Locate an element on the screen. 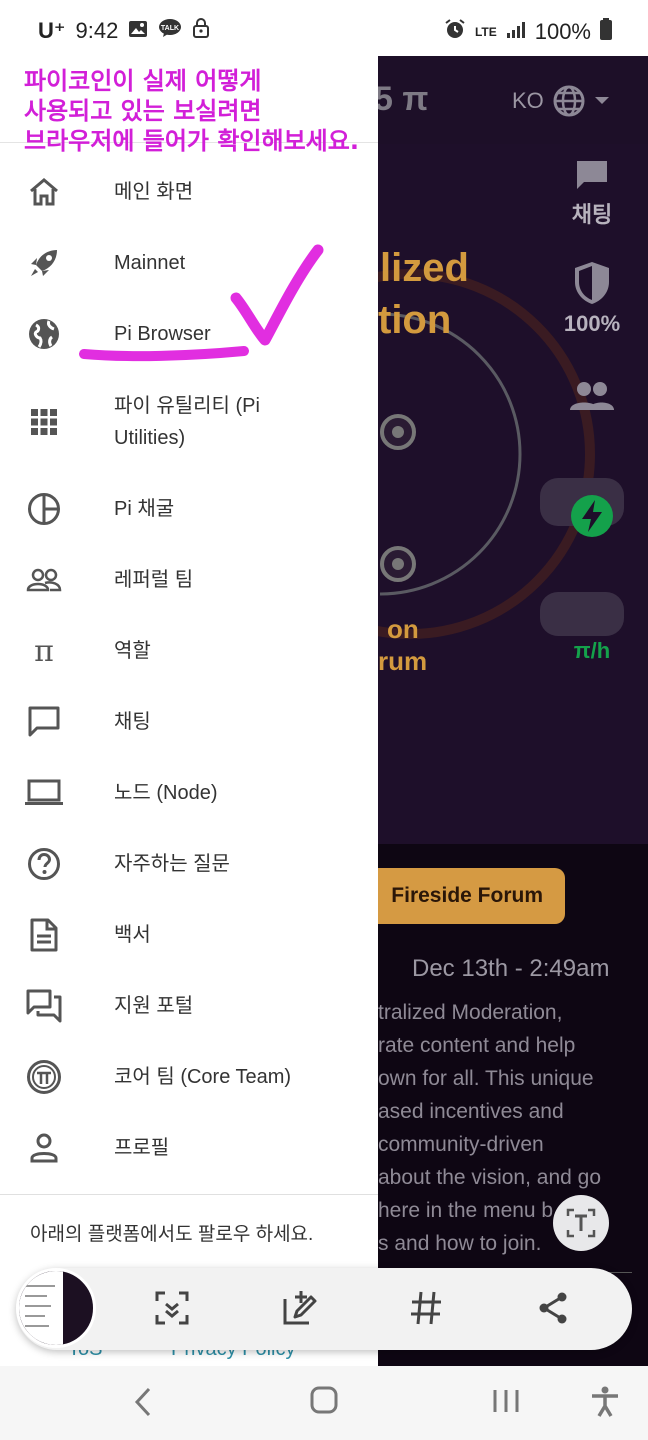 Image resolution: width=648 pixels, height=1440 pixels. recents-icon is located at coordinates (506, 1403).